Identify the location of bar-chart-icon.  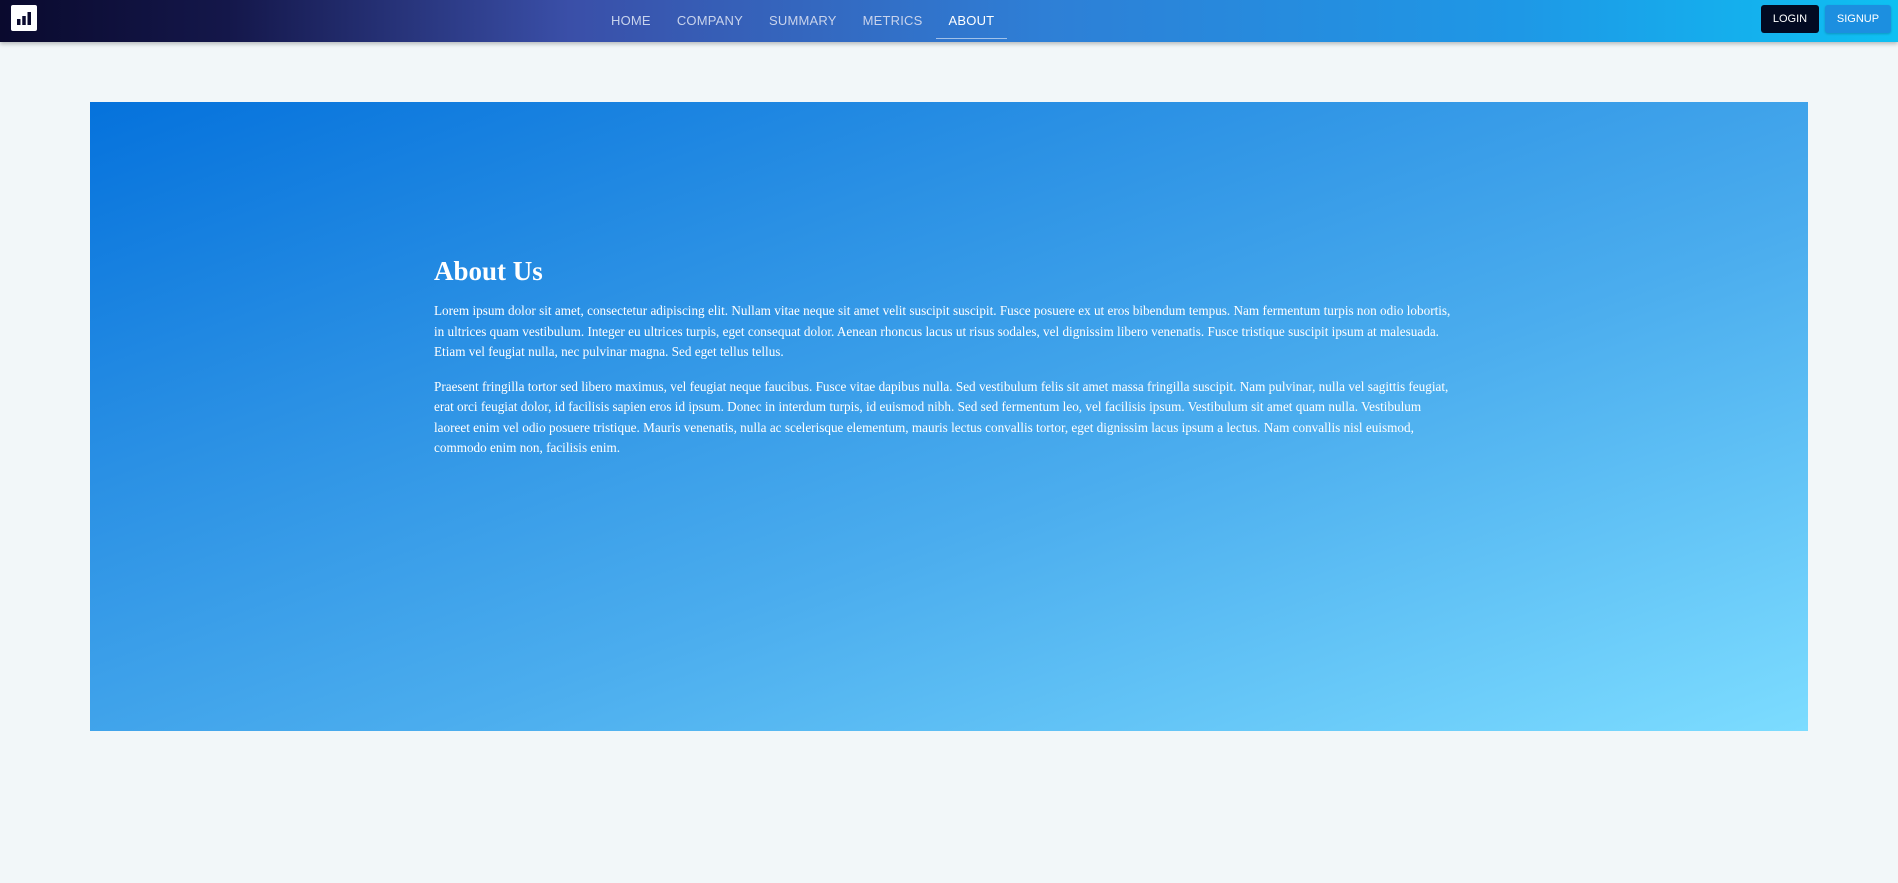
(24, 18).